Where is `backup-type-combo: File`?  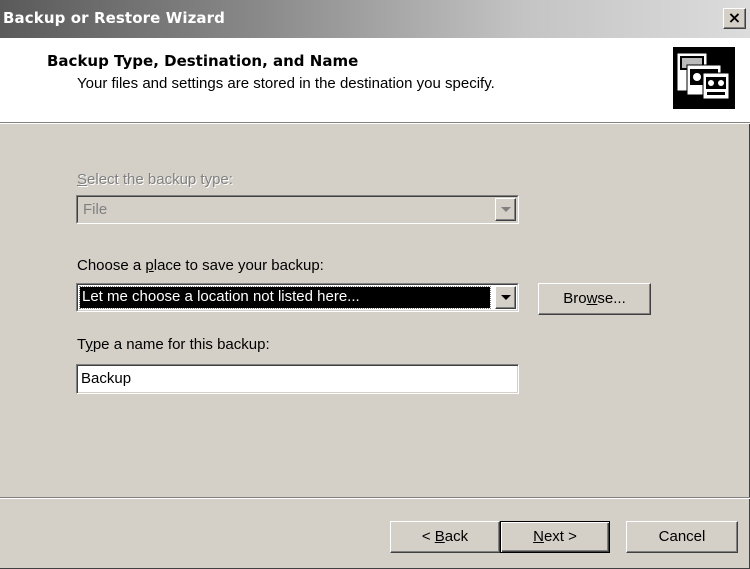
backup-type-combo: File is located at coordinates (297, 209).